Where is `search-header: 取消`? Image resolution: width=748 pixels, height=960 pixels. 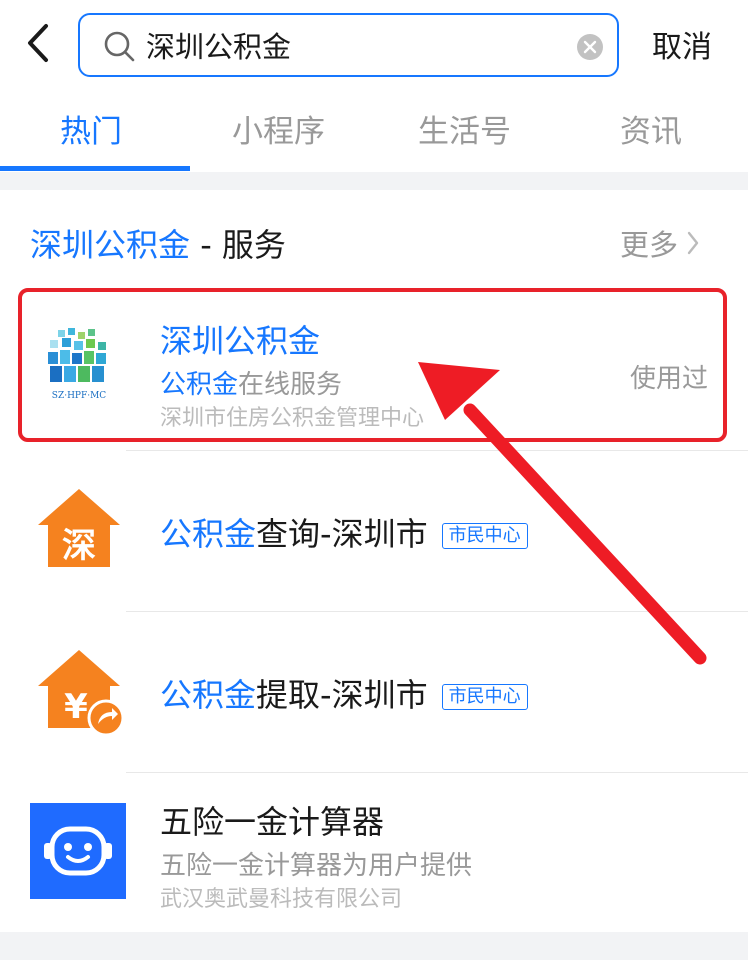 search-header: 取消 is located at coordinates (374, 45).